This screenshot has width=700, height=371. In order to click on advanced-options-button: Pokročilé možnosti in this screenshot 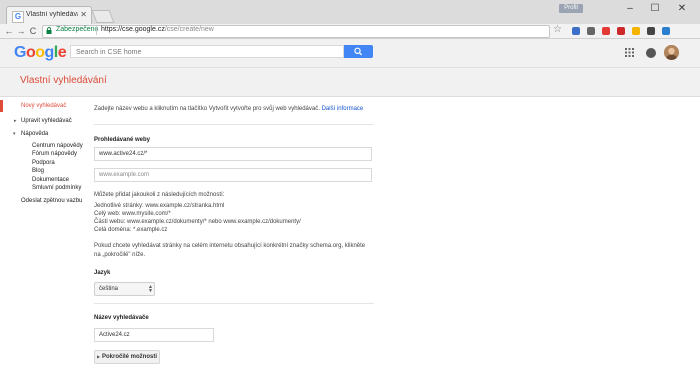, I will do `click(127, 357)`.